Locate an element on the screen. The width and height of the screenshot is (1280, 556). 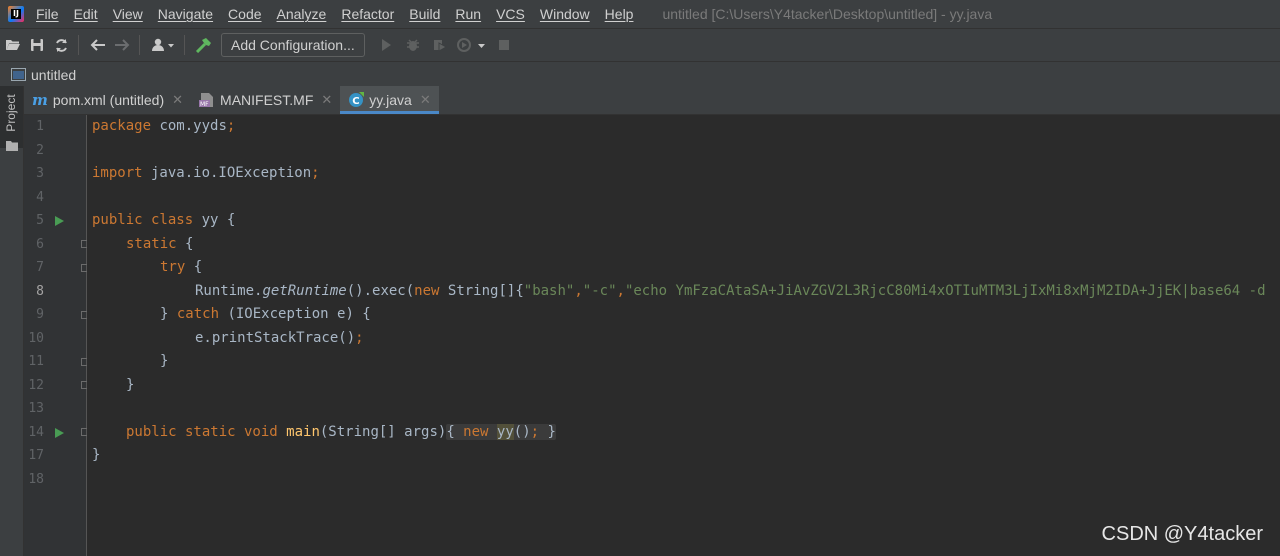
line-number: 13 is located at coordinates (36, 408).